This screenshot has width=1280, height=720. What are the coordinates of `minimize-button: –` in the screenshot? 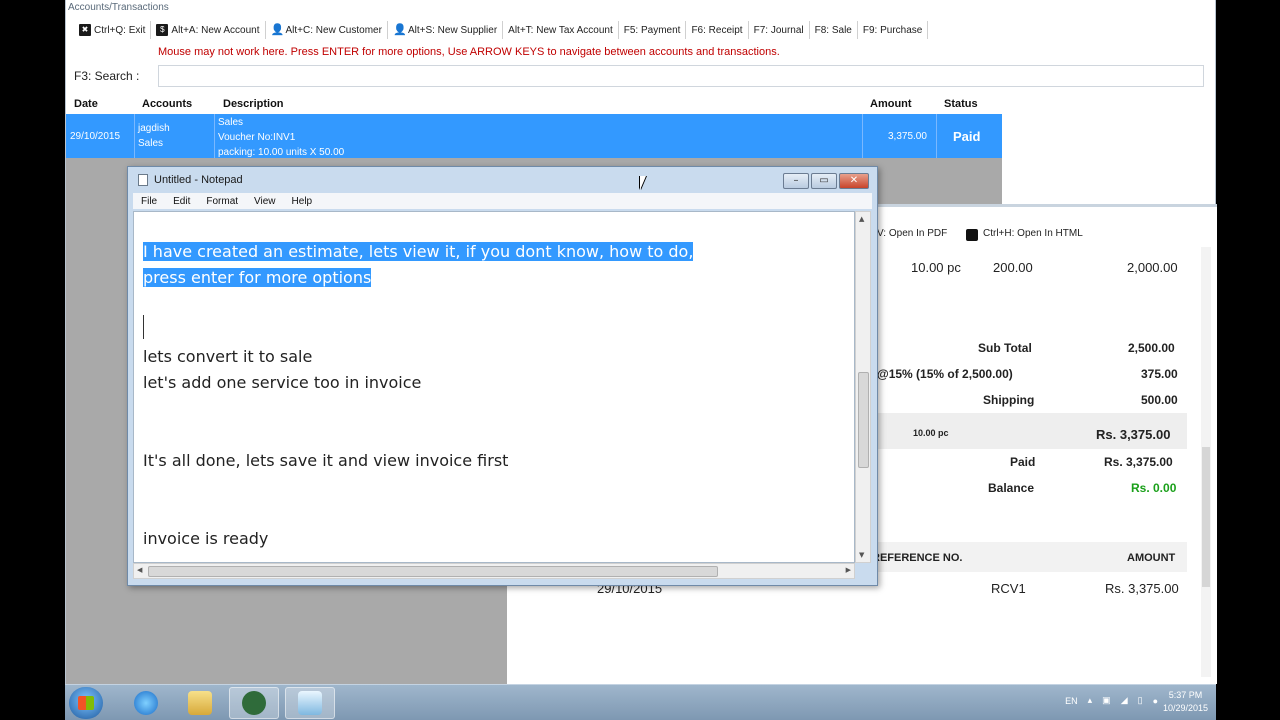 It's located at (796, 181).